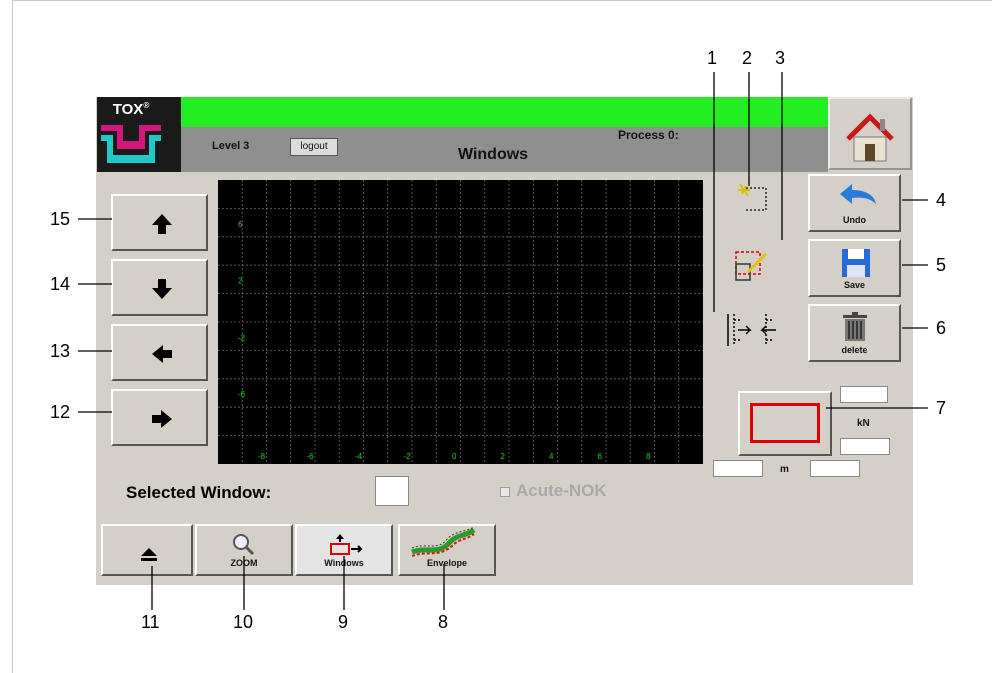 The image size is (992, 673). Describe the element at coordinates (941, 265) in the screenshot. I see `callout-5: 5` at that location.